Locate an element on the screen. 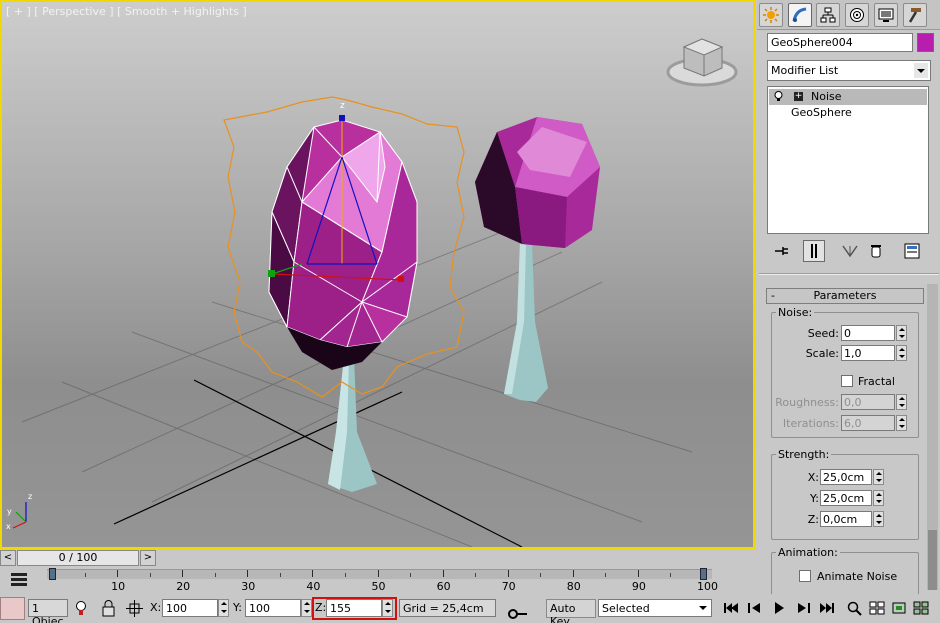 This screenshot has height=623, width=940. iterations-input: 6,0 is located at coordinates (868, 423).